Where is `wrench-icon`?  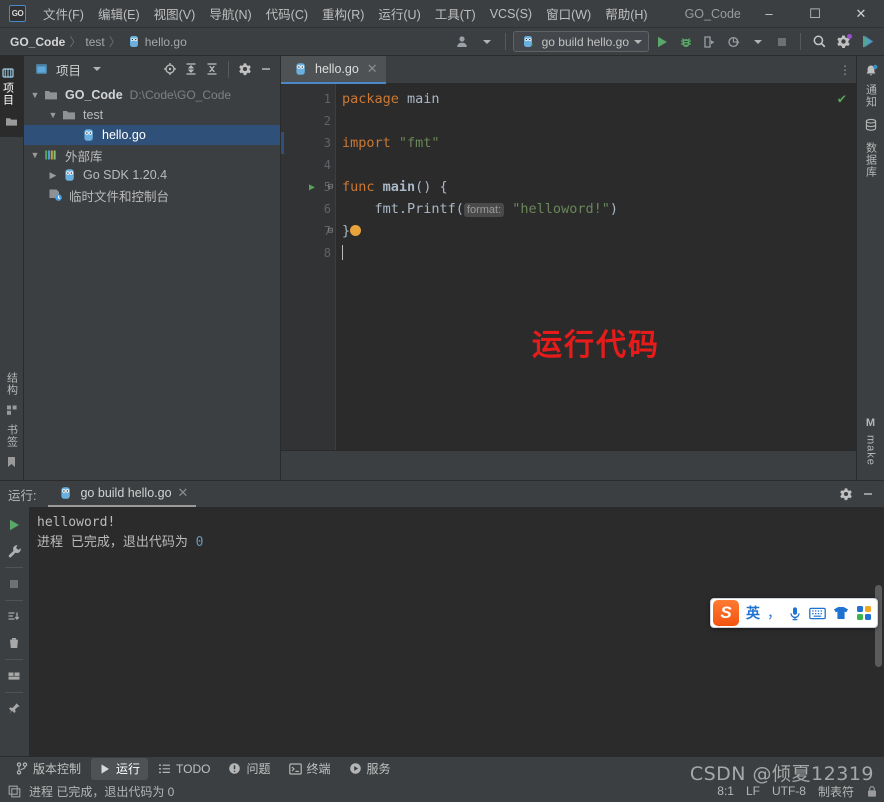
wrench-icon is located at coordinates (14, 551).